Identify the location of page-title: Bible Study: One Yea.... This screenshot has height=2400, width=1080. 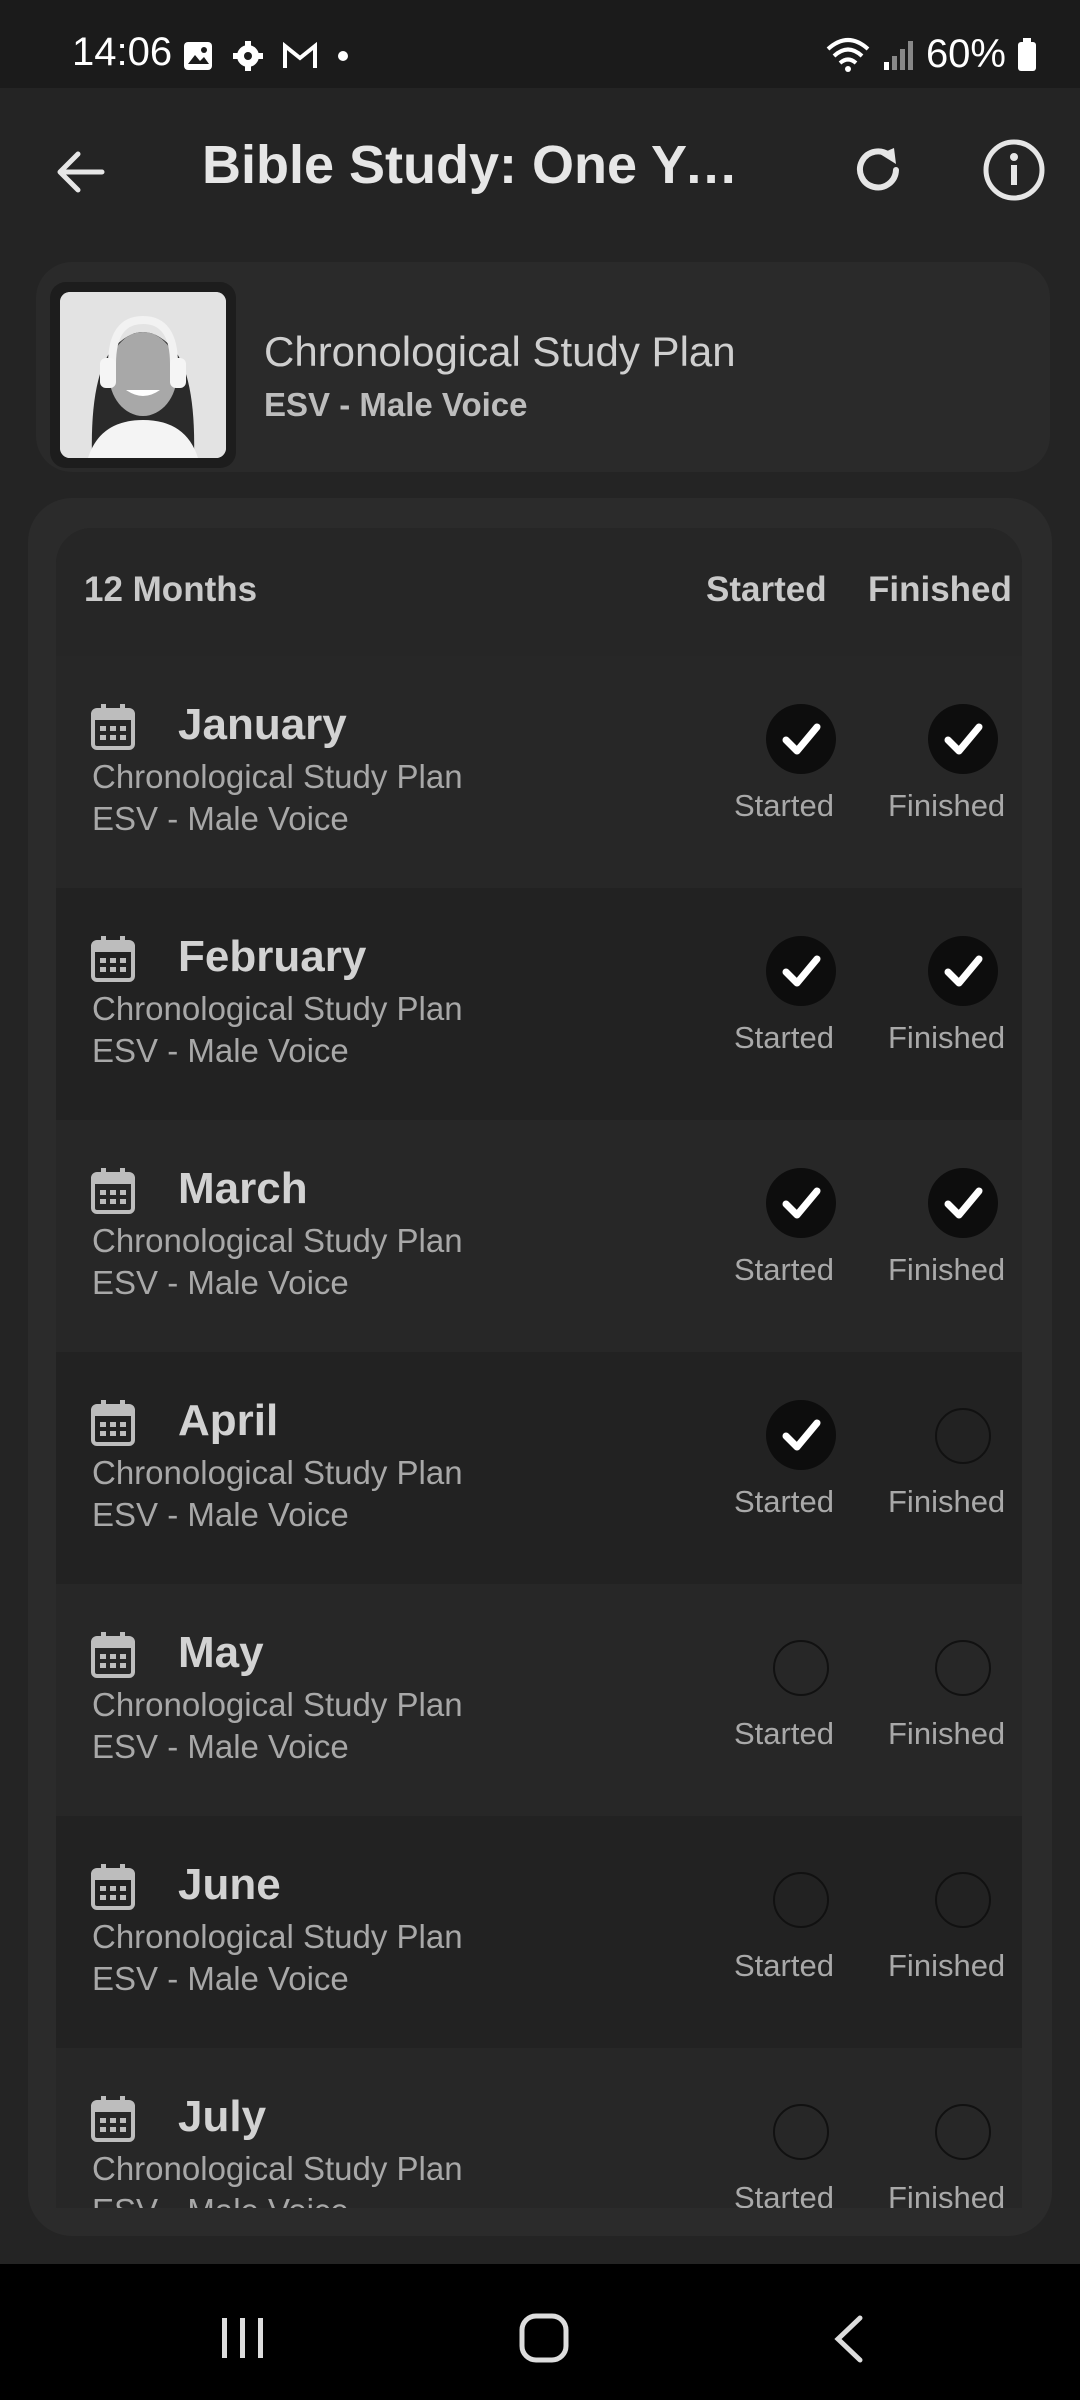
(482, 165).